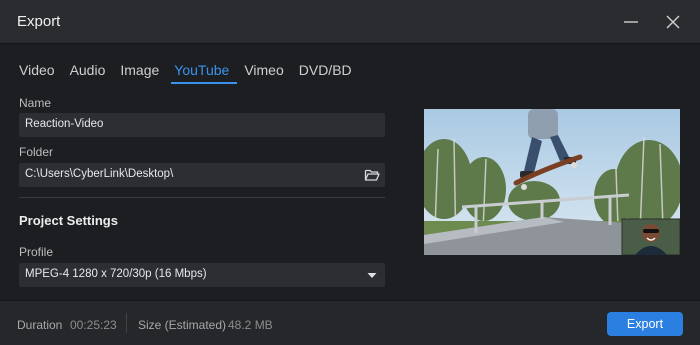  What do you see at coordinates (372, 275) in the screenshot?
I see `dropdown-arrow-icon` at bounding box center [372, 275].